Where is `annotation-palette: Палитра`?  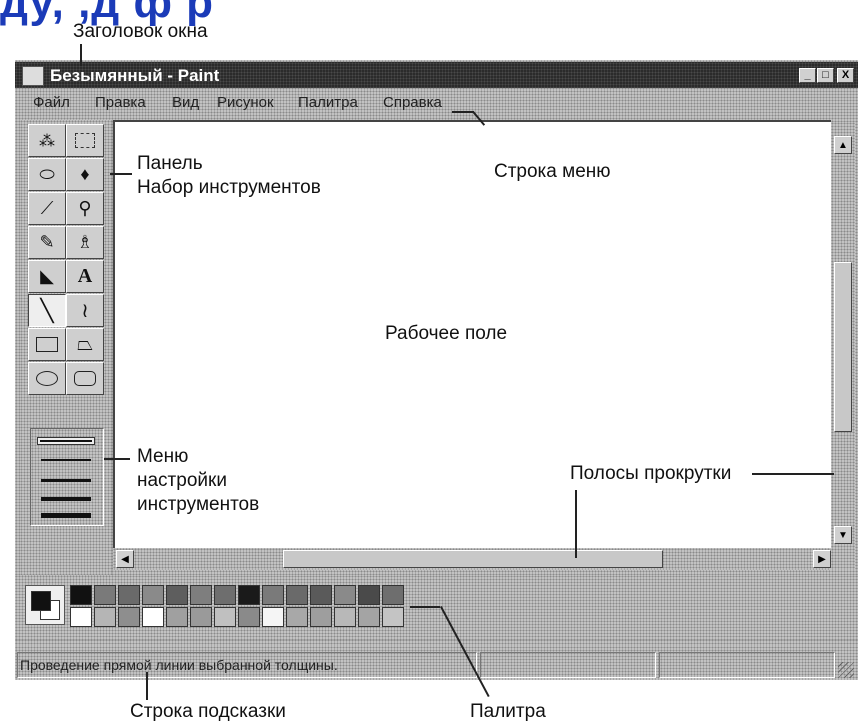
annotation-palette: Палитра is located at coordinates (508, 711).